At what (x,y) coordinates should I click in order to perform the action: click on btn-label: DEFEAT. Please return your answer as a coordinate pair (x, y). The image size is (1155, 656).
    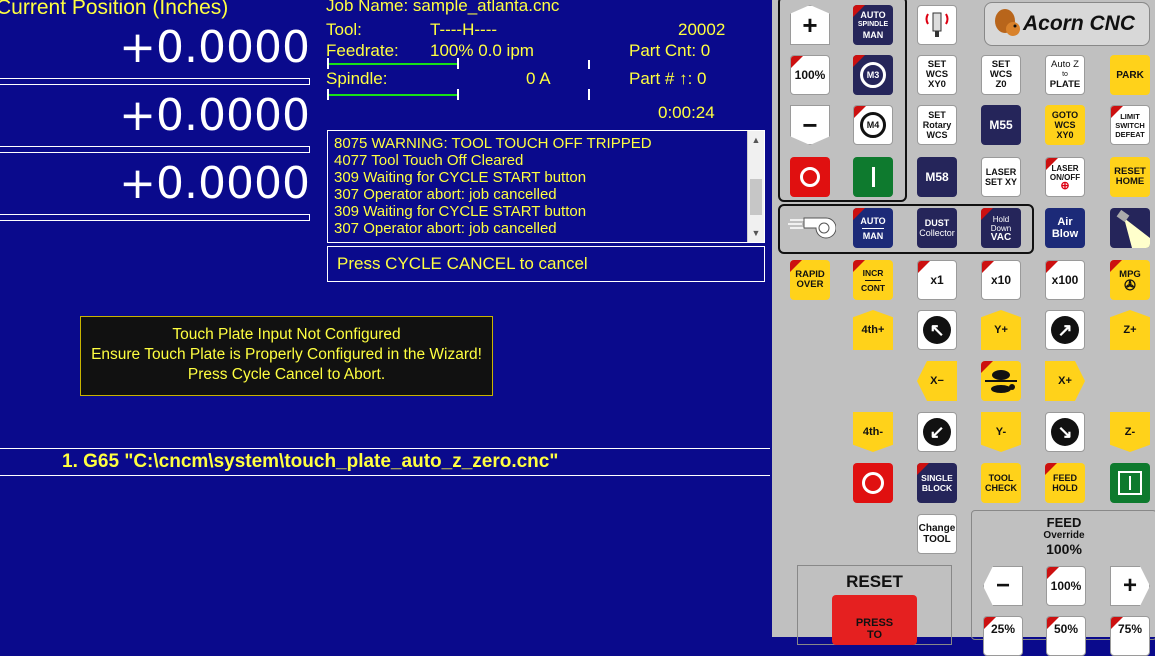
    Looking at the image, I should click on (1130, 134).